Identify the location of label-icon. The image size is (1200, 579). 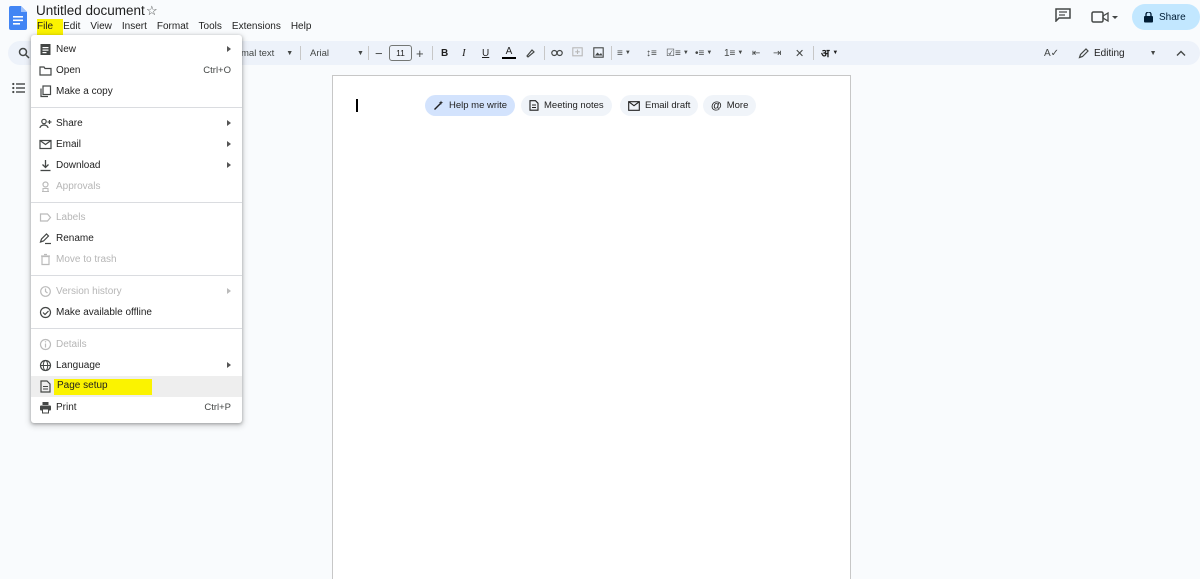
(45, 217).